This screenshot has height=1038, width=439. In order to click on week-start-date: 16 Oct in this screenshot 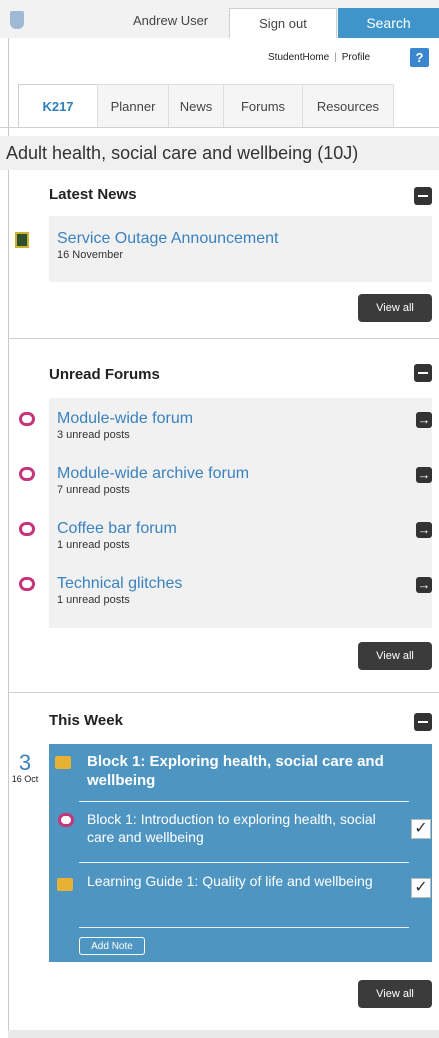, I will do `click(25, 779)`.